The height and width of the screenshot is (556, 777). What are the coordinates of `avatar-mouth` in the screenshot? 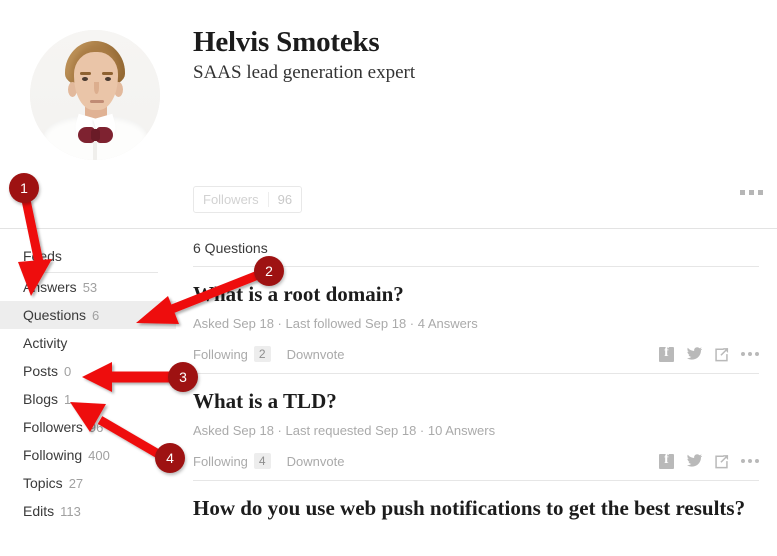 It's located at (97, 101).